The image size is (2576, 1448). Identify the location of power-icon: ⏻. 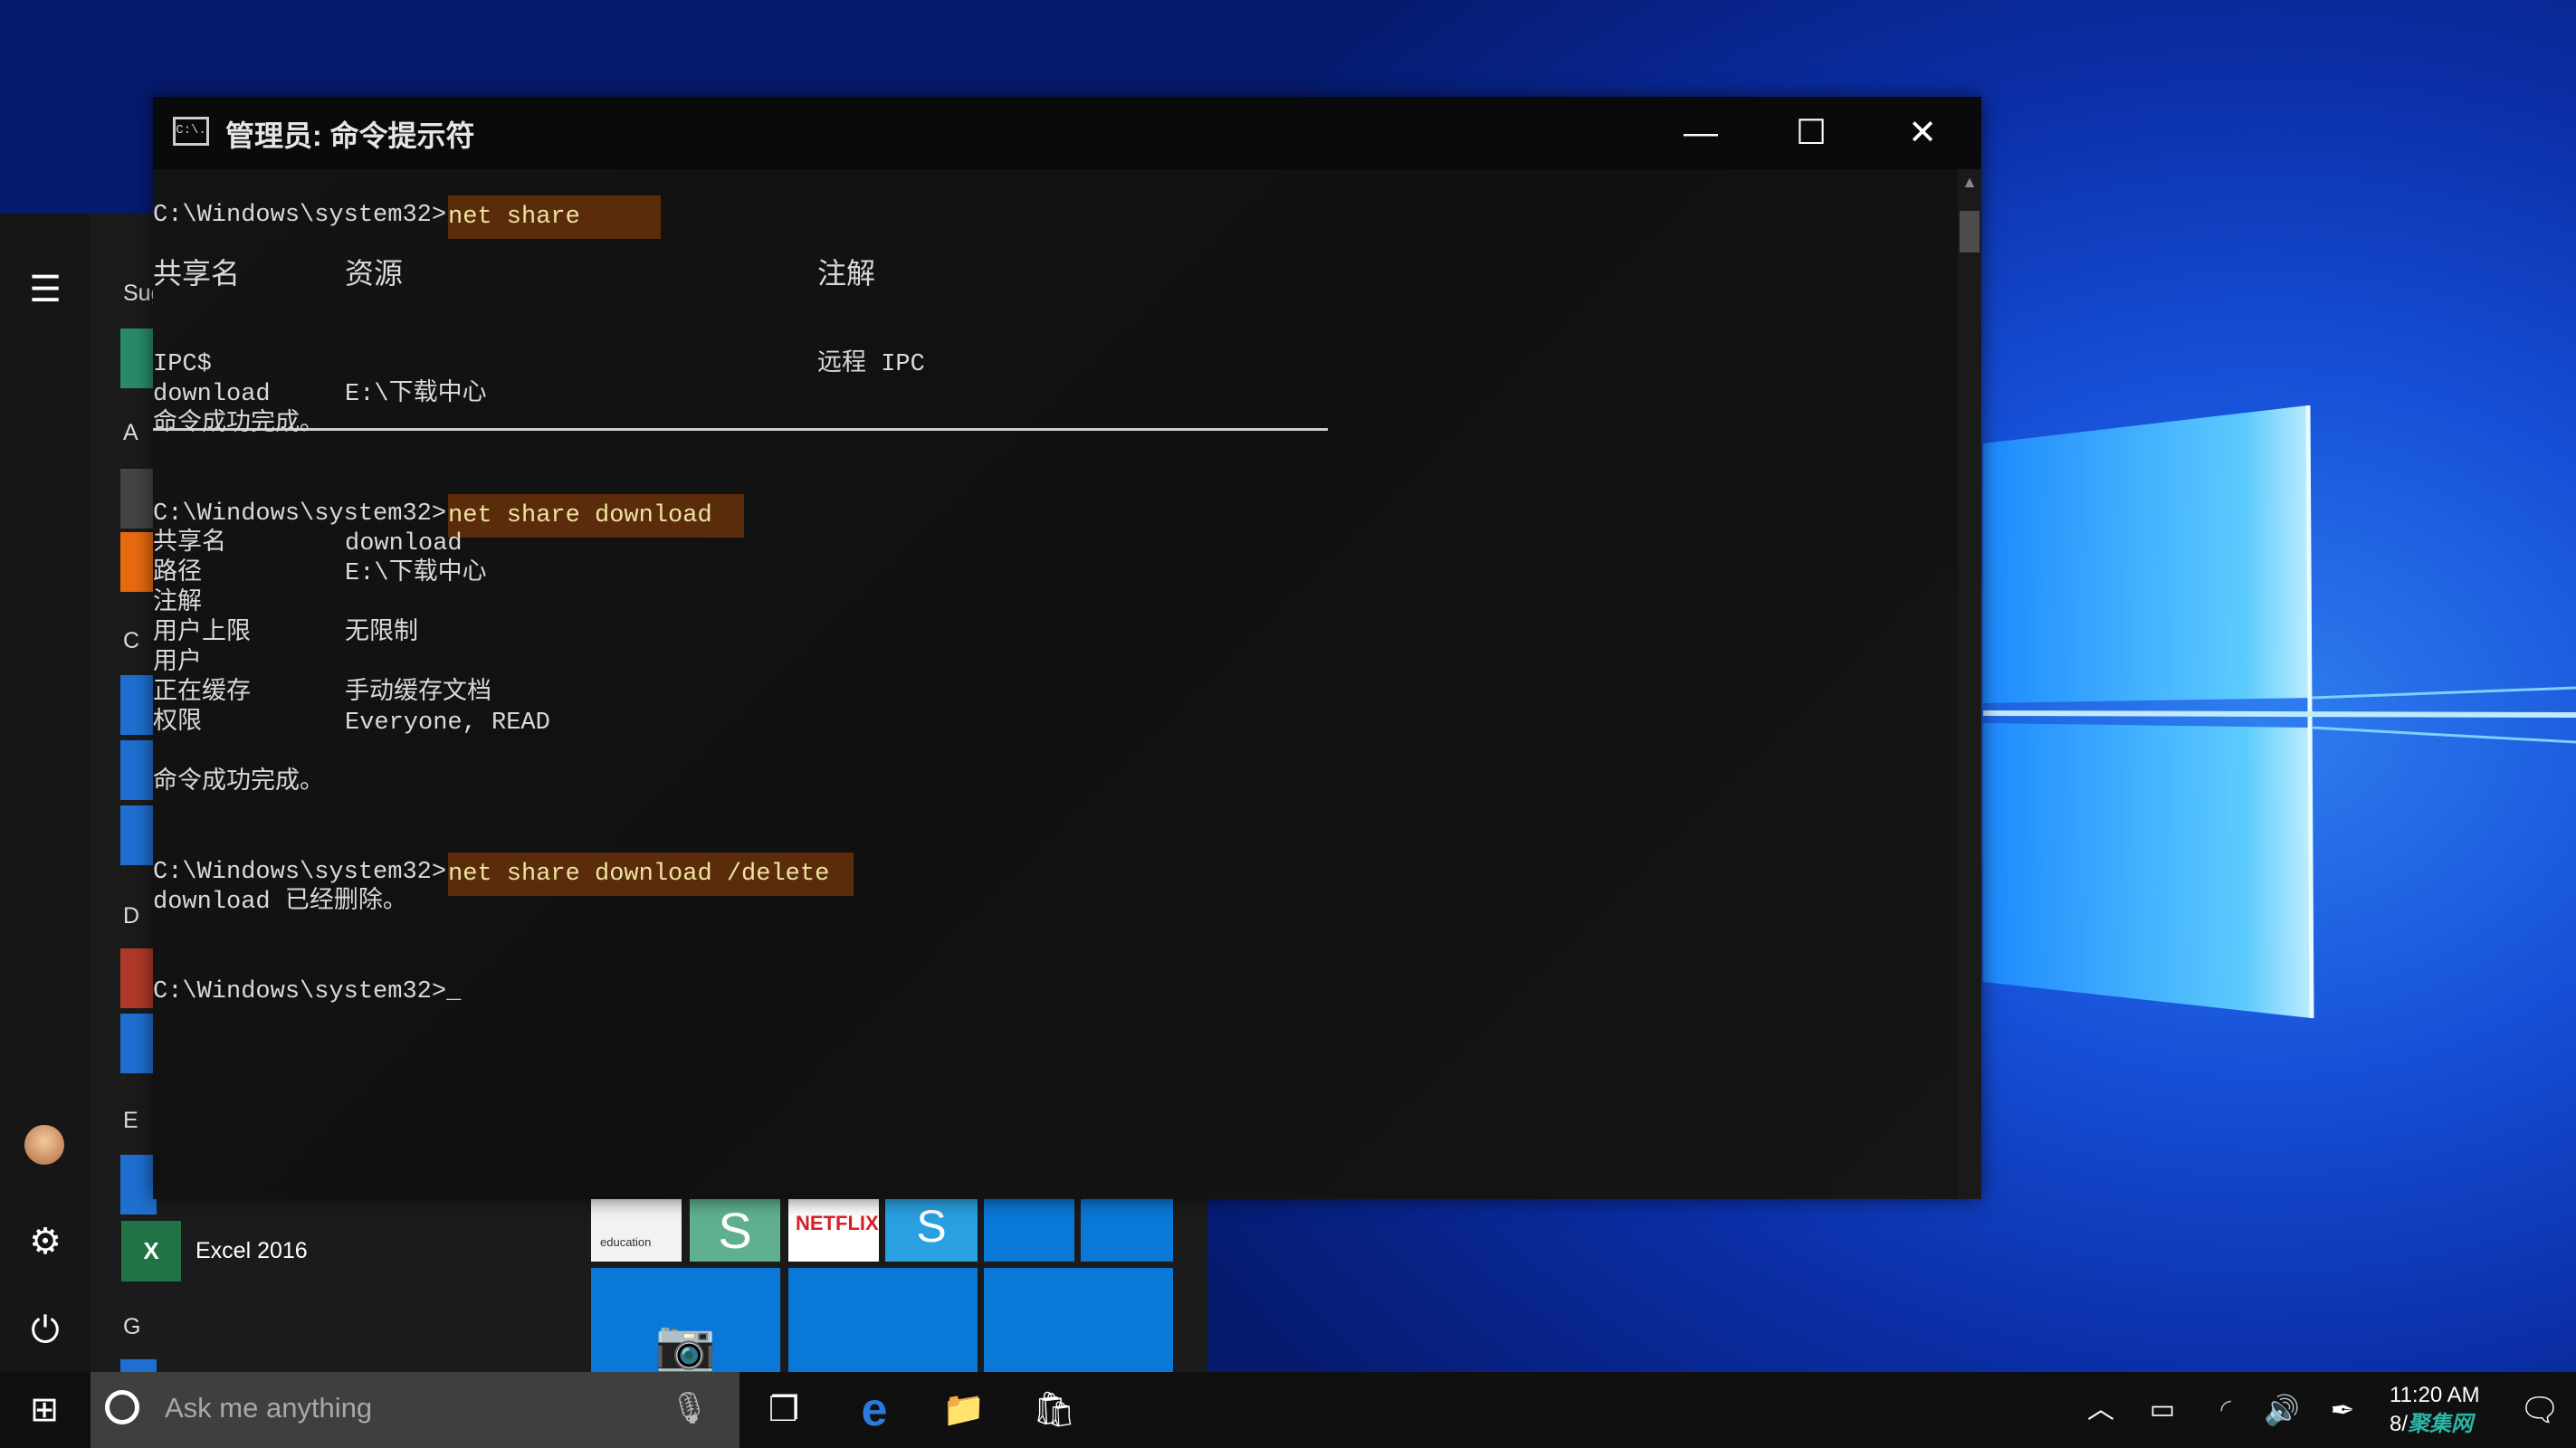
(45, 1330).